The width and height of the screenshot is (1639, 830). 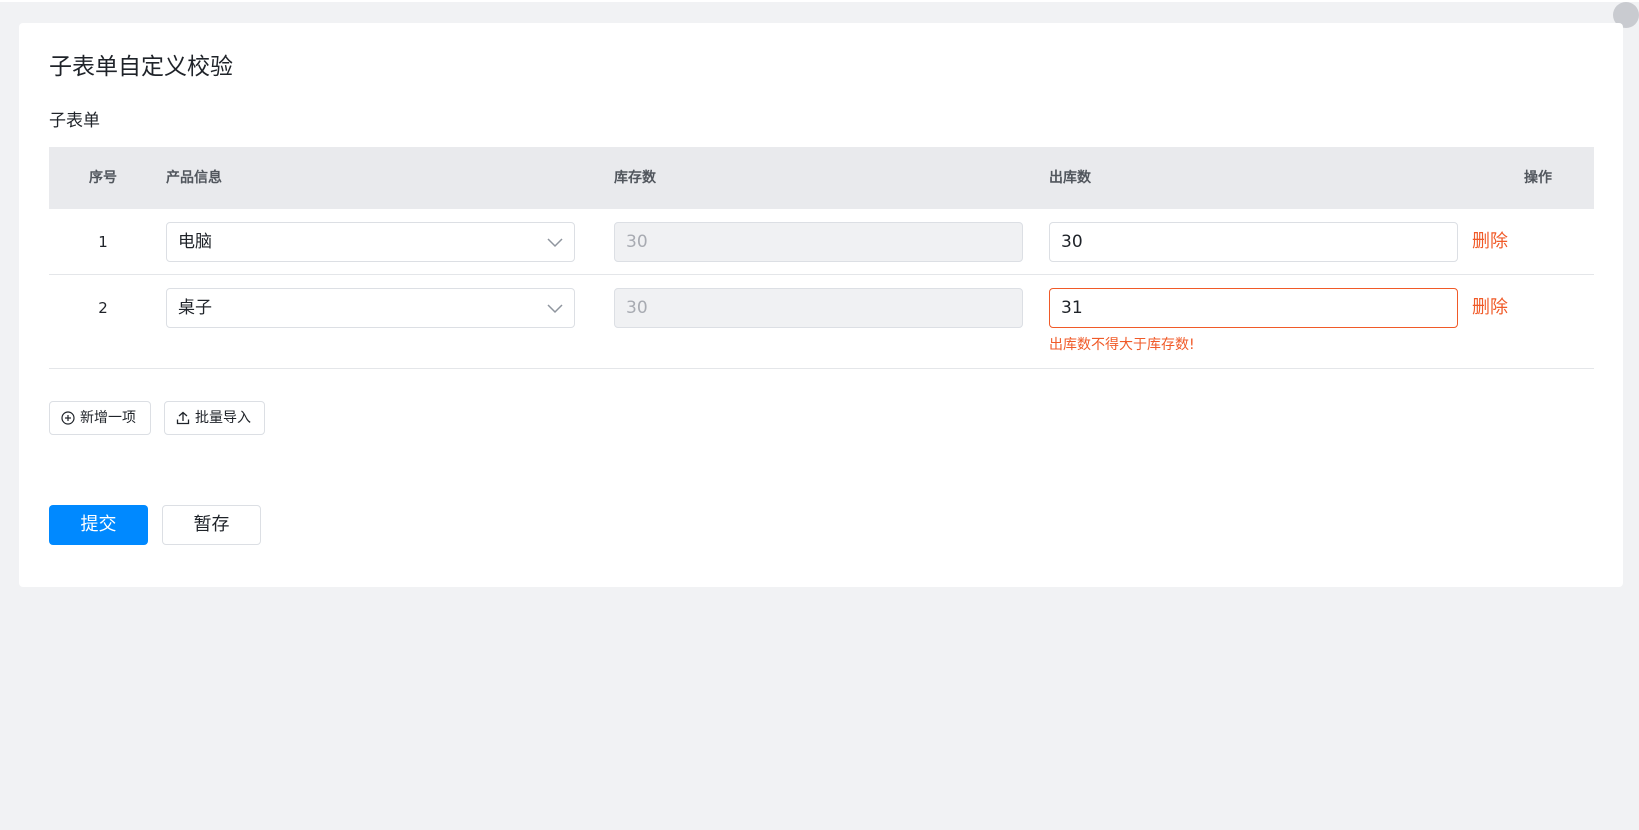 I want to click on header-outbound: 出库数, so click(x=1070, y=178).